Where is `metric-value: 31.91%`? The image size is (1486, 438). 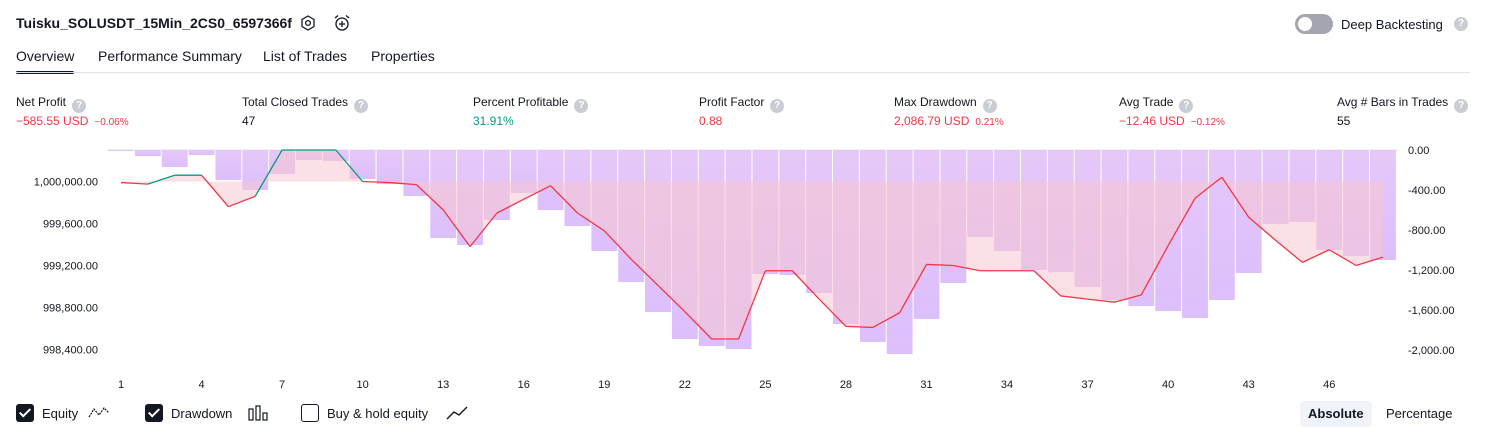
metric-value: 31.91% is located at coordinates (493, 121).